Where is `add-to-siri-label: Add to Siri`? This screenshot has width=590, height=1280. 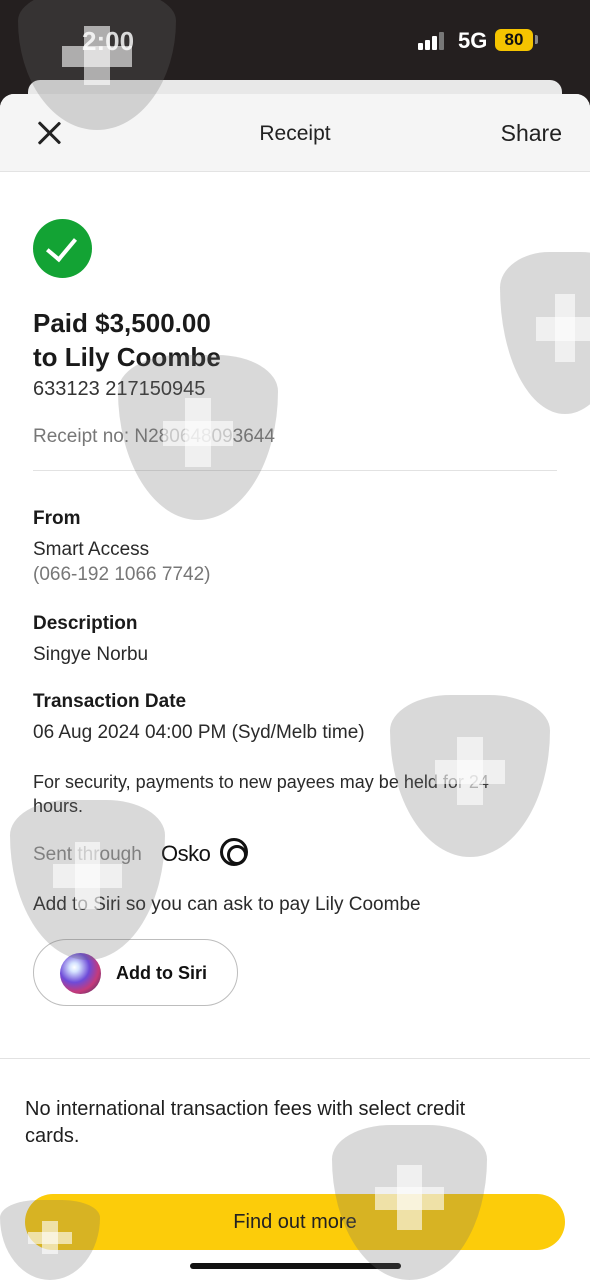
add-to-siri-label: Add to Siri is located at coordinates (161, 973).